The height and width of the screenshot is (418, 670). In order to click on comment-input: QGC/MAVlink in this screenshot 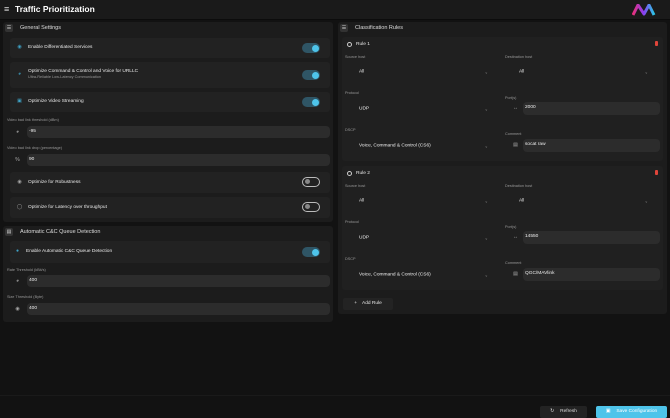, I will do `click(591, 274)`.